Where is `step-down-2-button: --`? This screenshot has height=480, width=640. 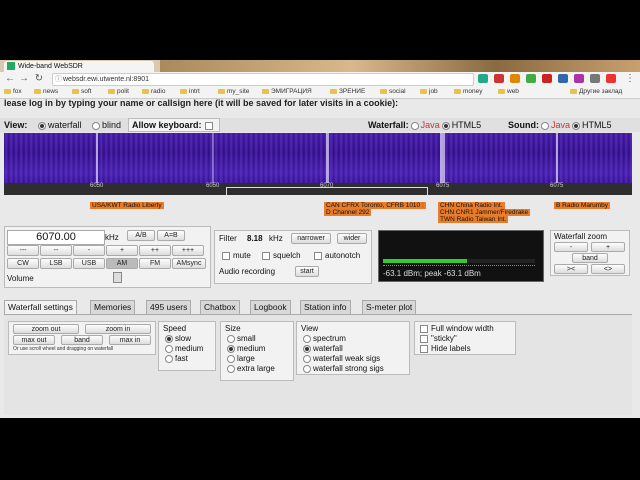
step-down-2-button: -- is located at coordinates (56, 250).